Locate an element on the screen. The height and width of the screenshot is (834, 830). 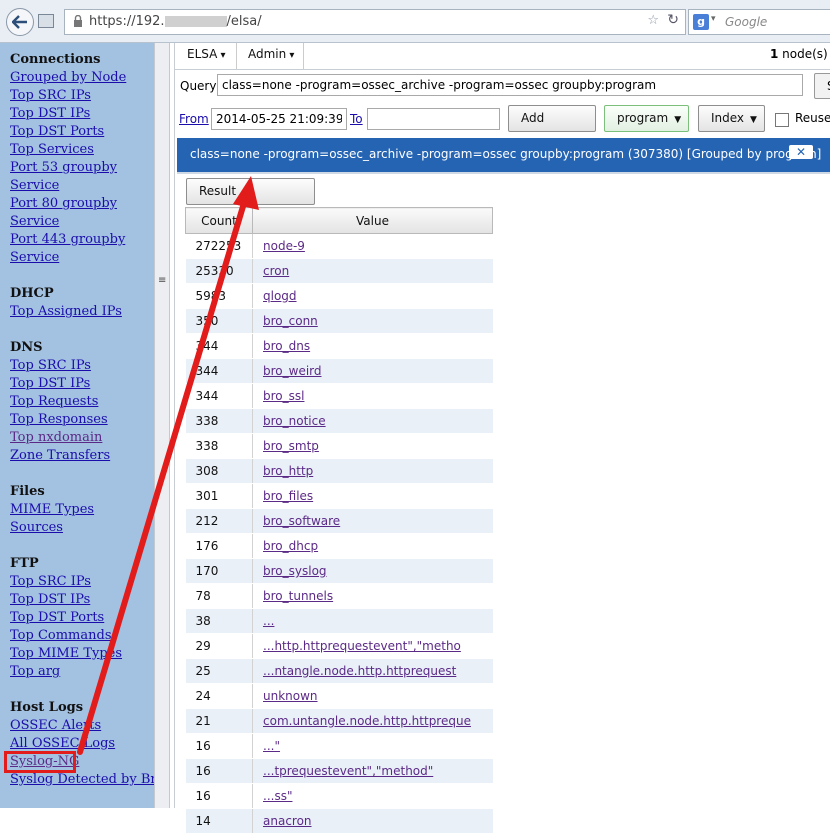
sidebar-link-all-ossec-logs: All OSSEC Logs is located at coordinates (62, 743).